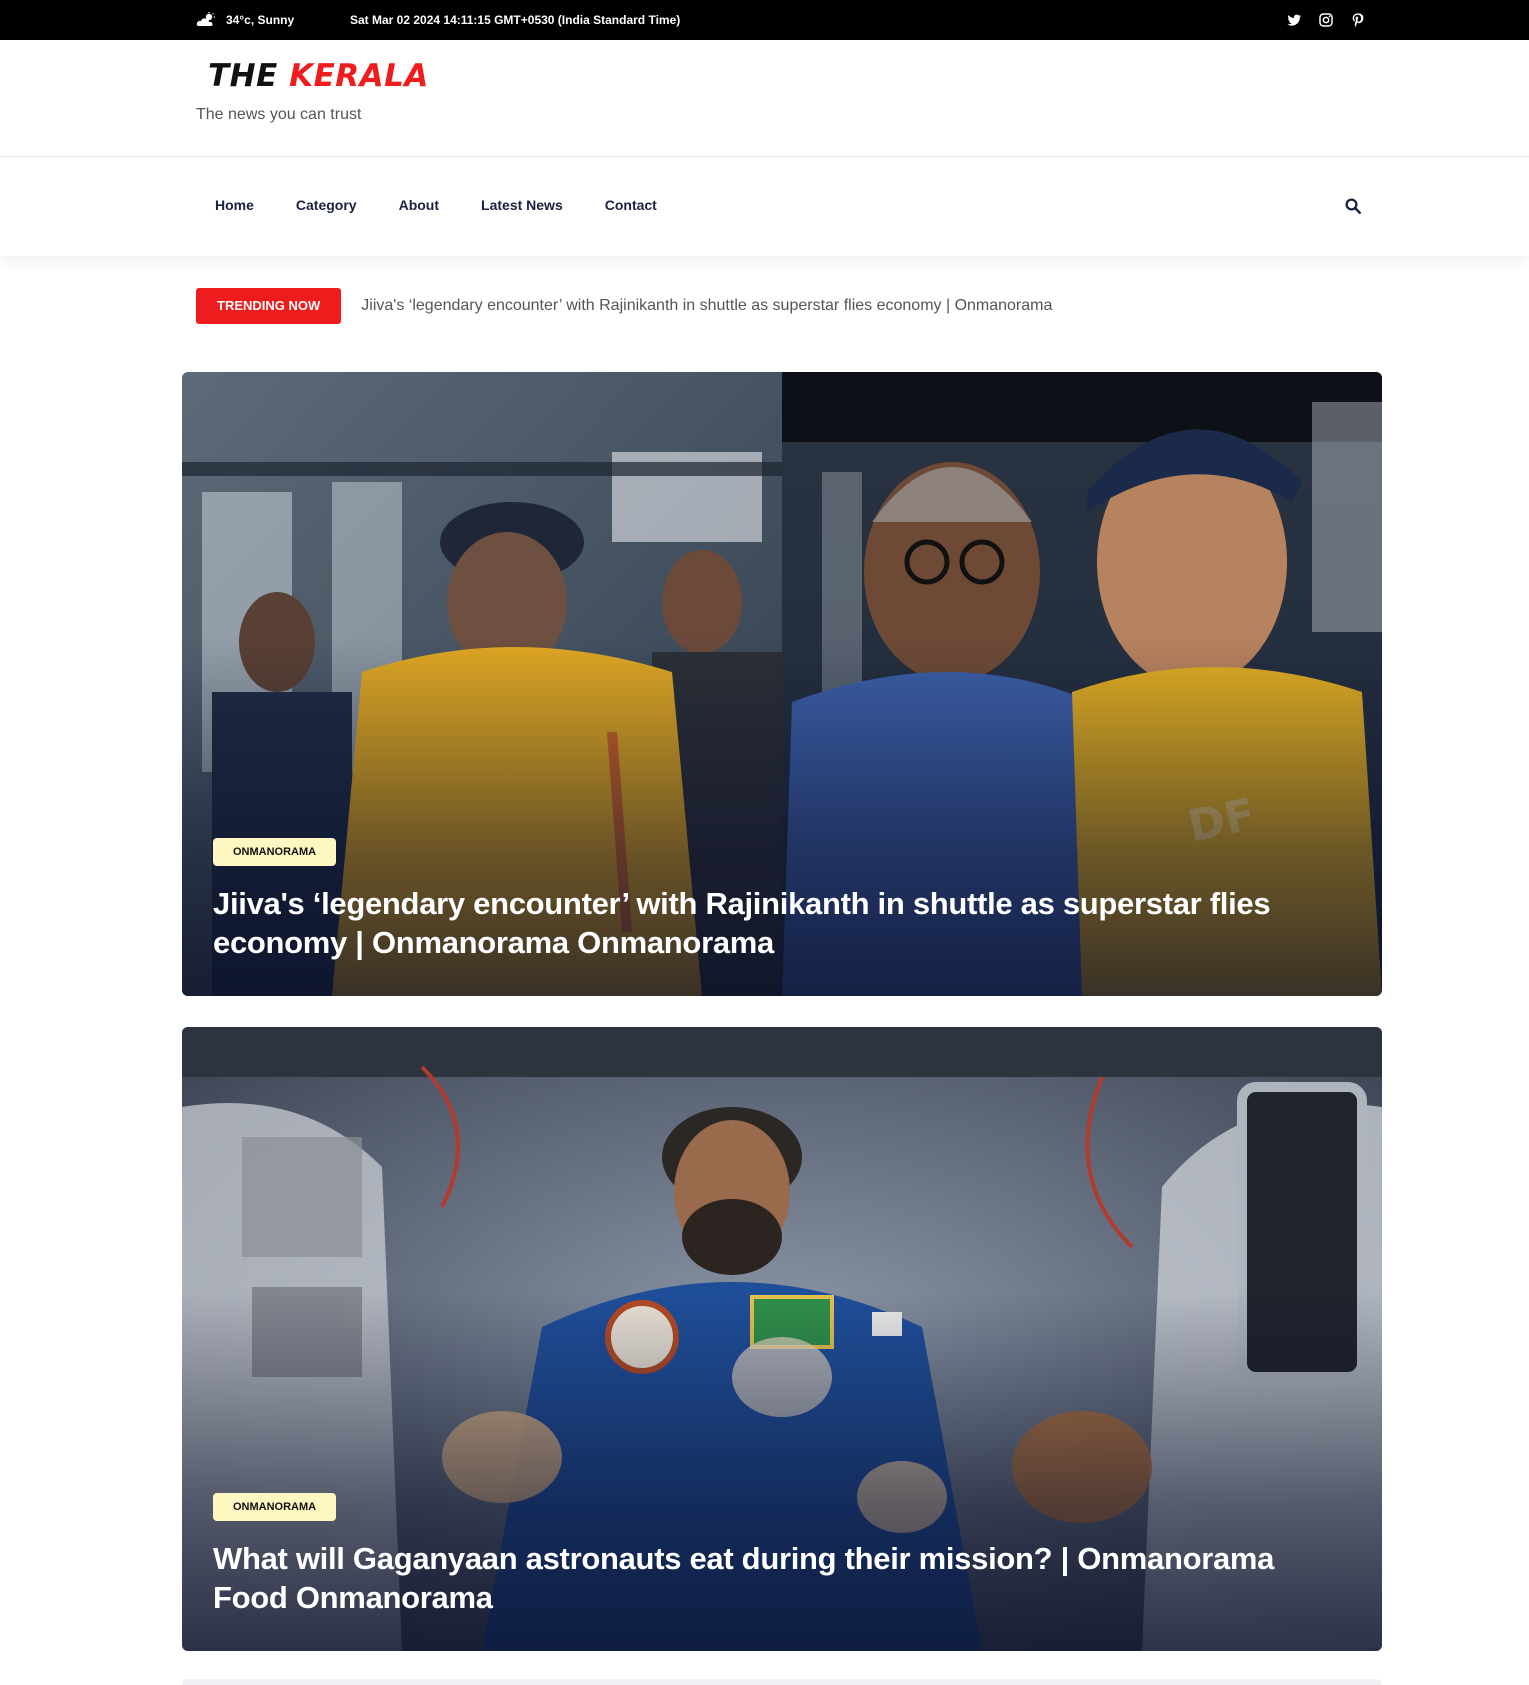 The width and height of the screenshot is (1529, 1685). Describe the element at coordinates (234, 205) in the screenshot. I see `nav-item-home: Home` at that location.